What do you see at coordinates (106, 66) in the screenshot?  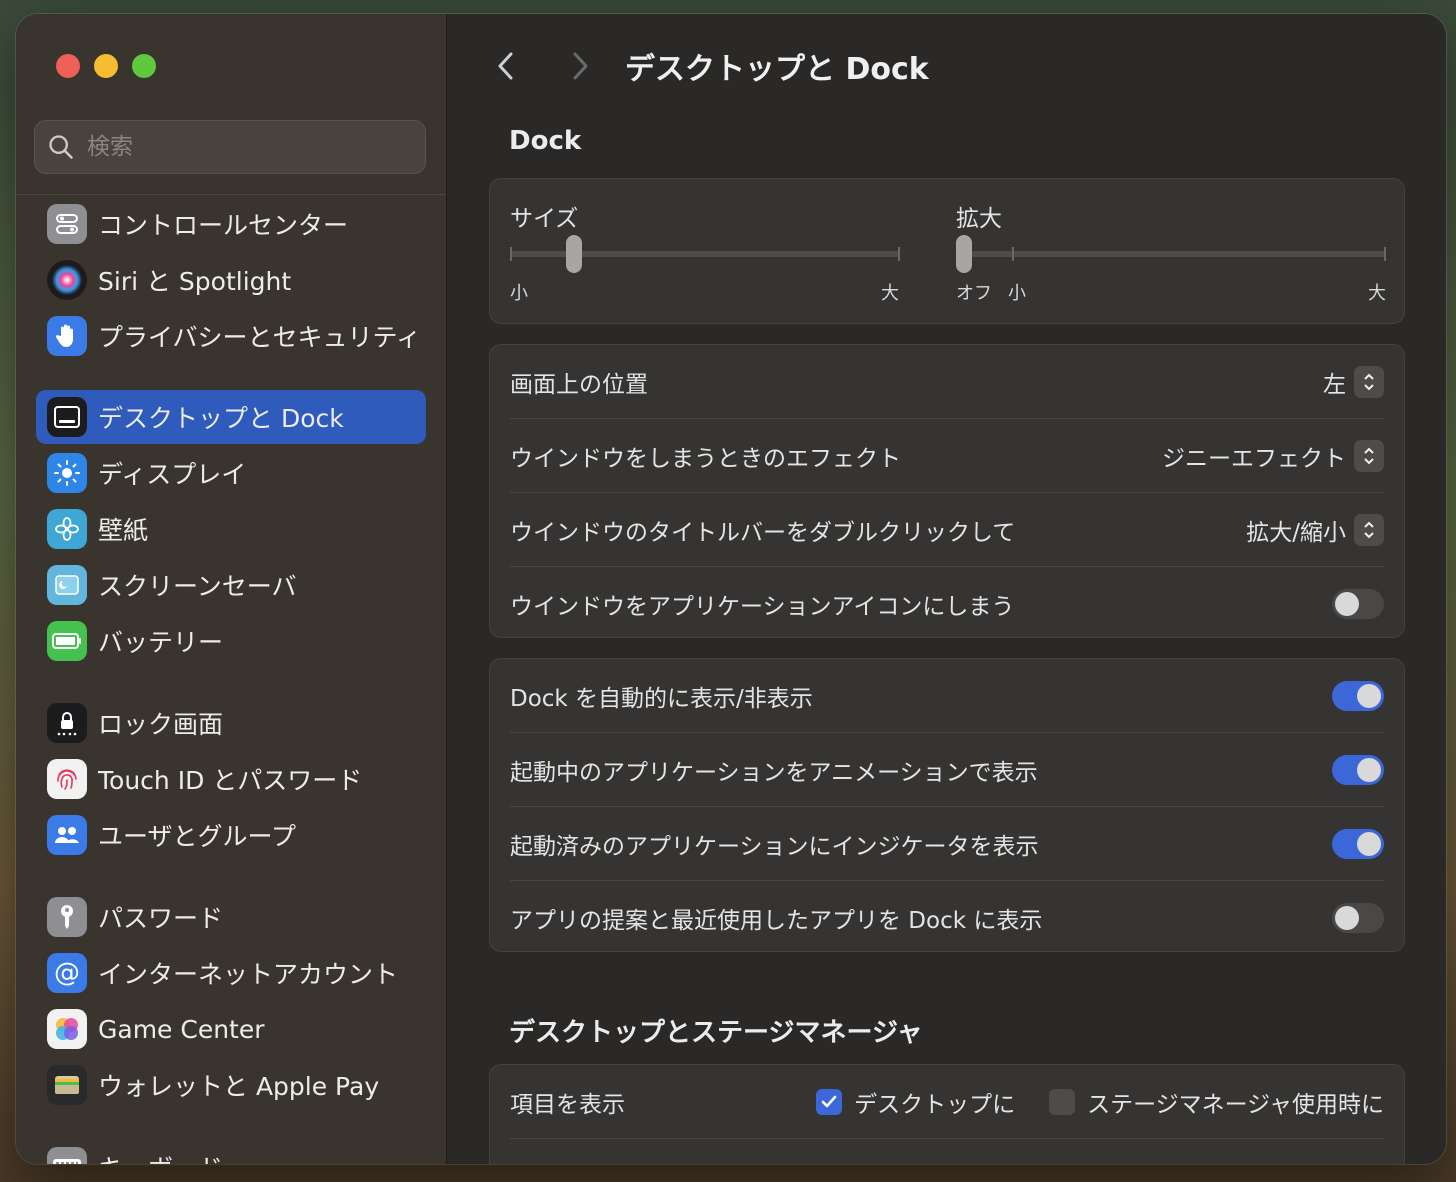 I see `minimize-button` at bounding box center [106, 66].